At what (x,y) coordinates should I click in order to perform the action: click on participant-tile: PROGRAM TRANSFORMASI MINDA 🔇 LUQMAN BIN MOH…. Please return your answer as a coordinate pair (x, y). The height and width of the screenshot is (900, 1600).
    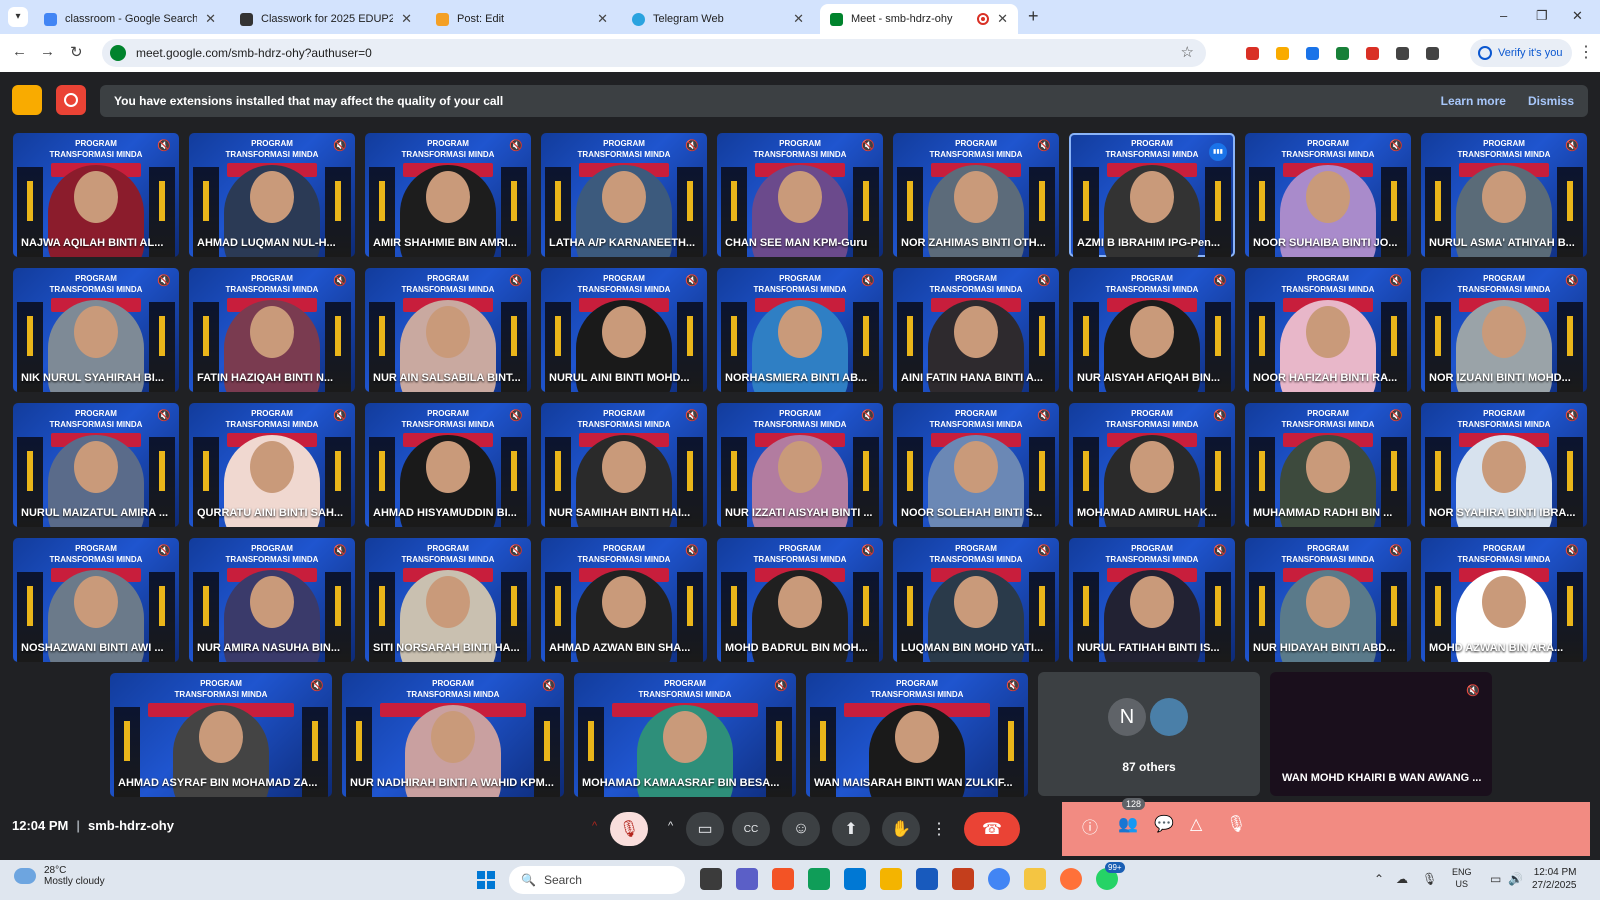
    Looking at the image, I should click on (976, 600).